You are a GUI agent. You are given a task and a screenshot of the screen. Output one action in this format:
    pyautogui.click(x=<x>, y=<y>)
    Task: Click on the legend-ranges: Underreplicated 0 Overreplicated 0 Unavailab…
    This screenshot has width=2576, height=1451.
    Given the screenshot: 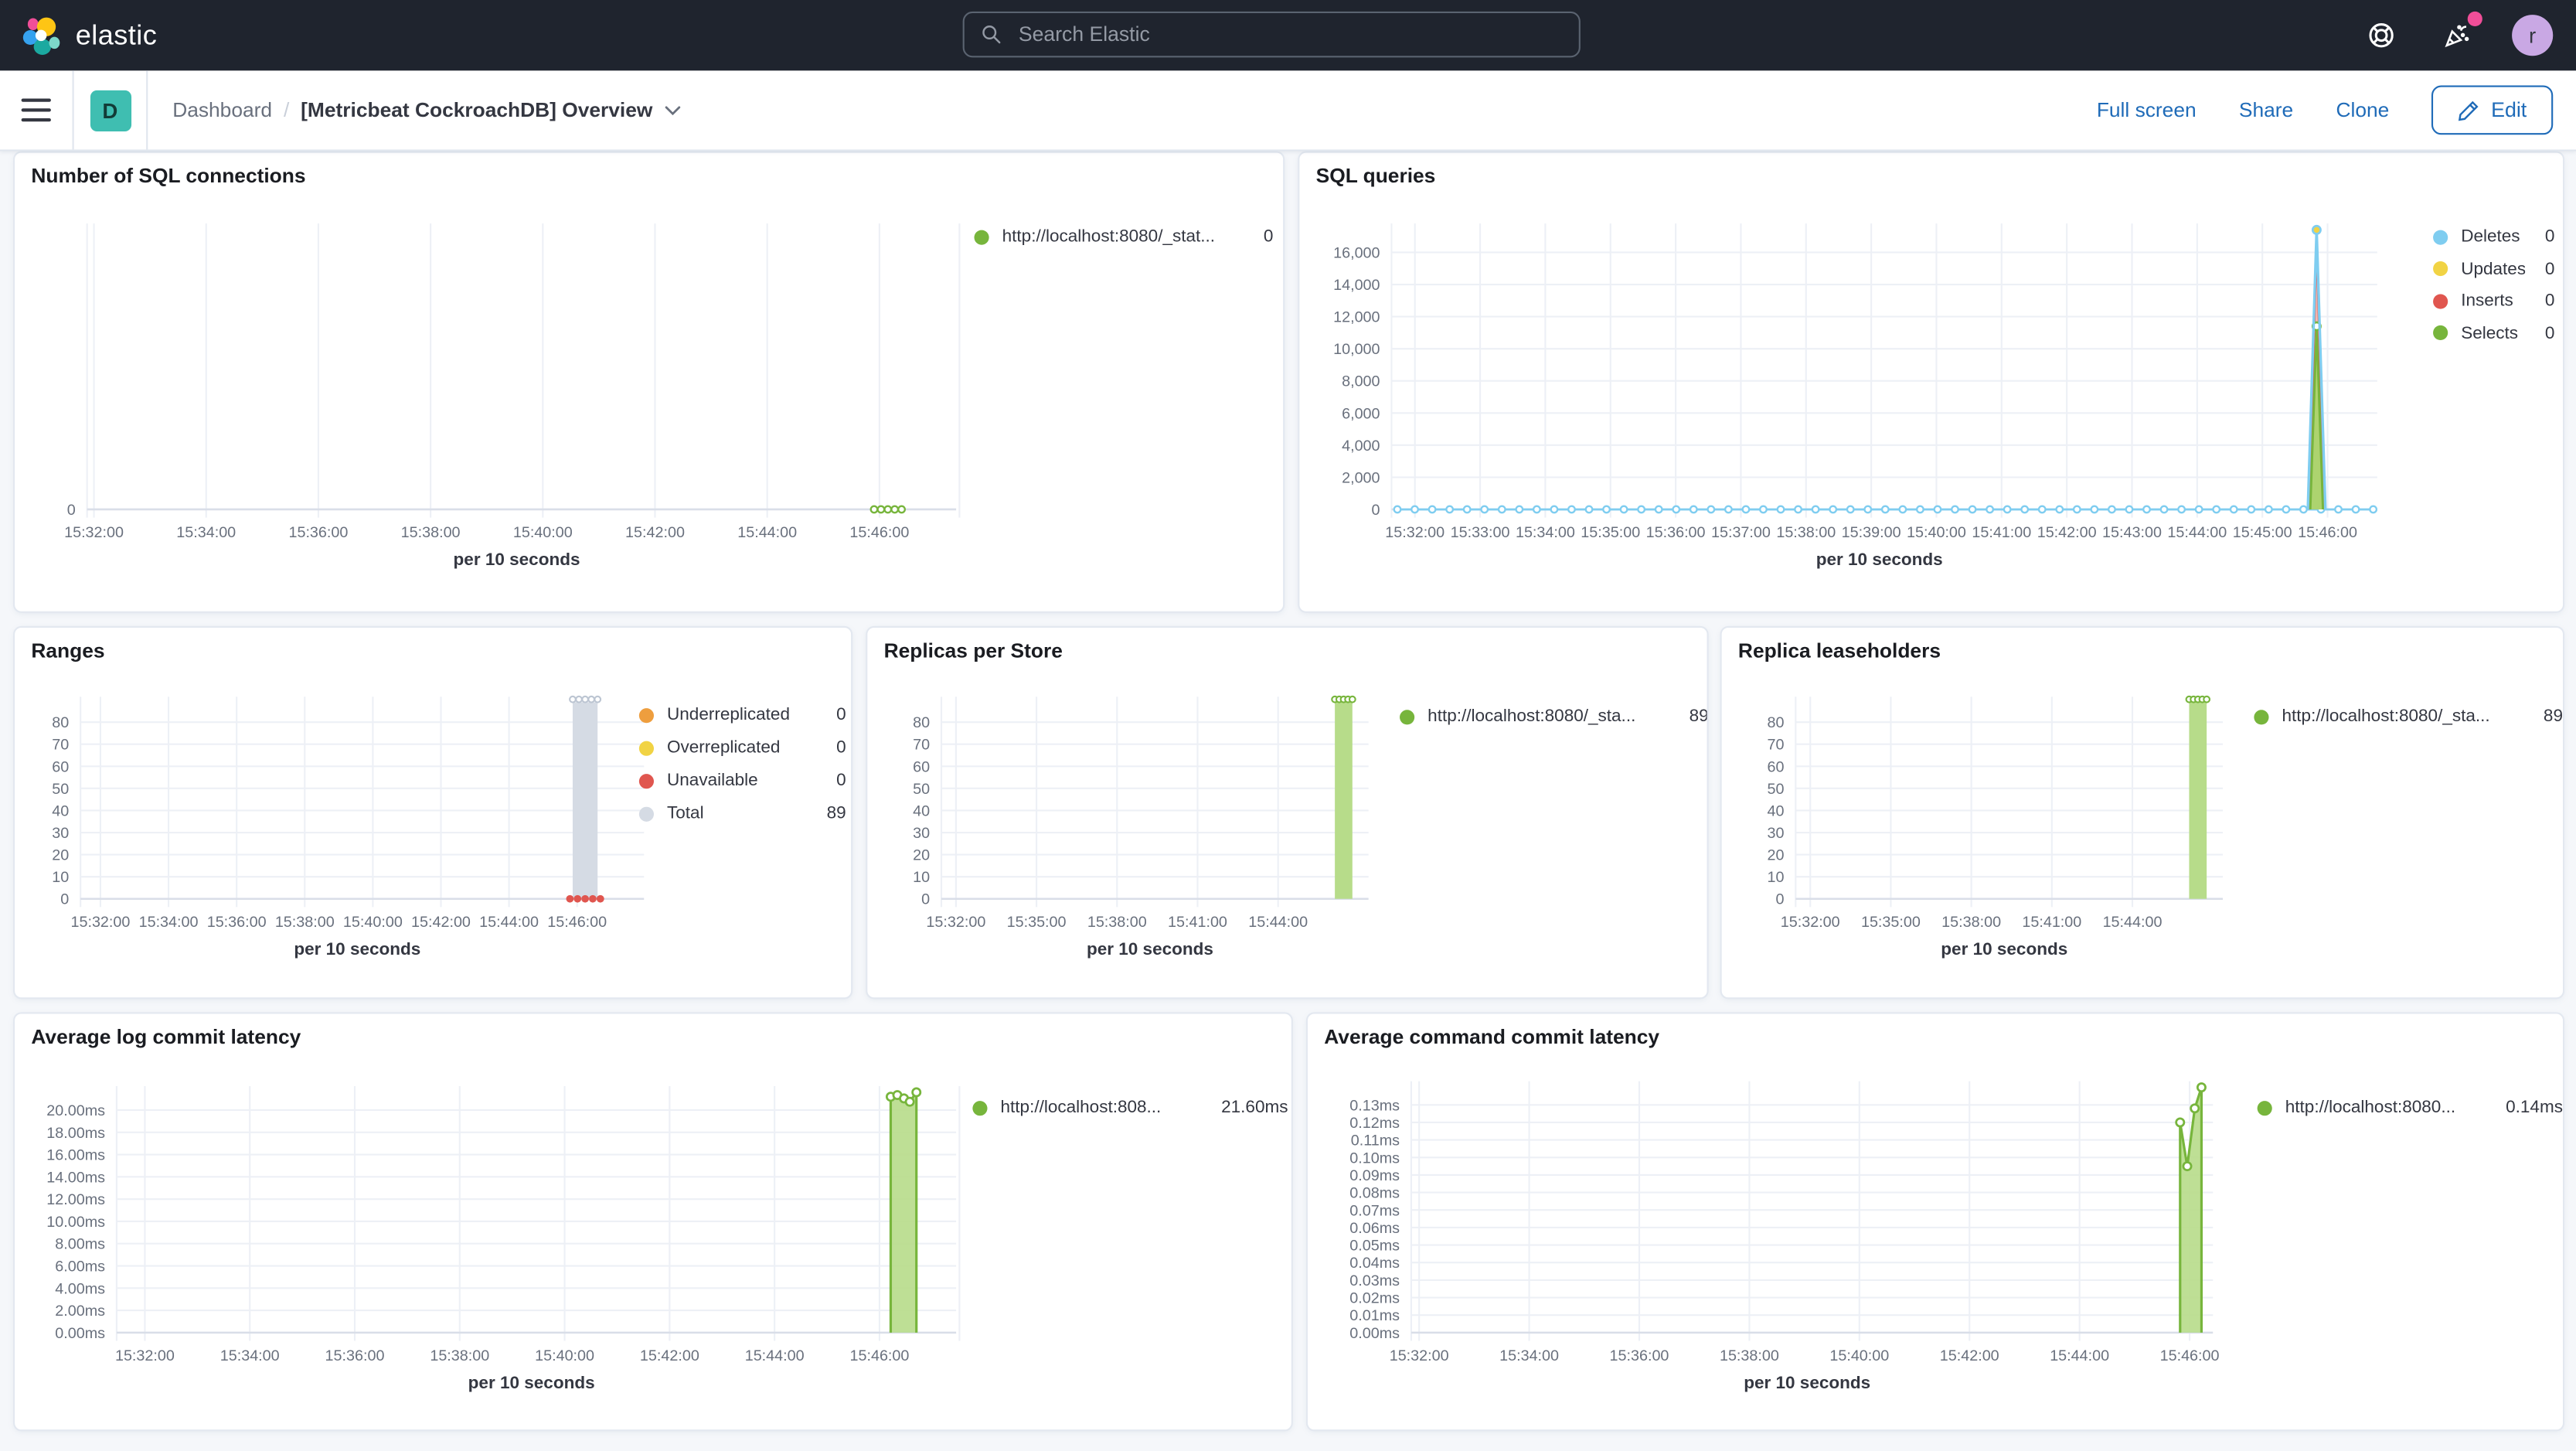 What is the action you would take?
    pyautogui.click(x=742, y=763)
    